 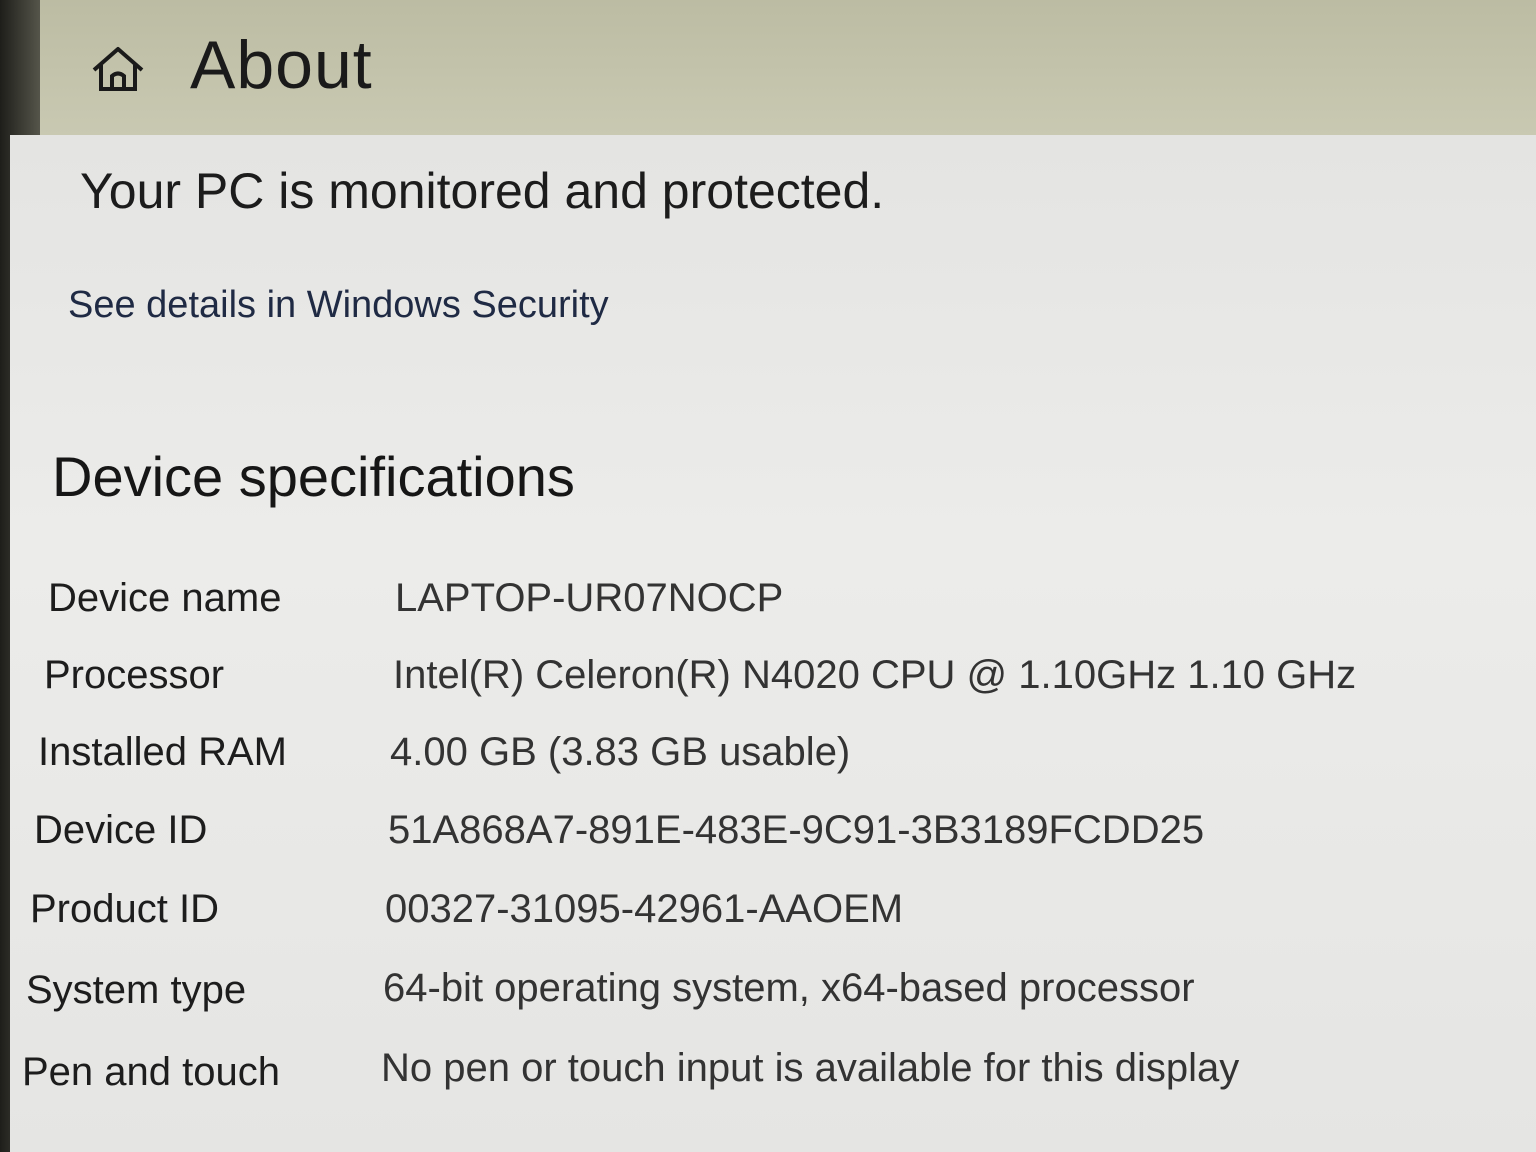 I want to click on spec-value-device-id: 51A868A7-891E-483E-9C91-3B3189FCDD25, so click(x=796, y=830).